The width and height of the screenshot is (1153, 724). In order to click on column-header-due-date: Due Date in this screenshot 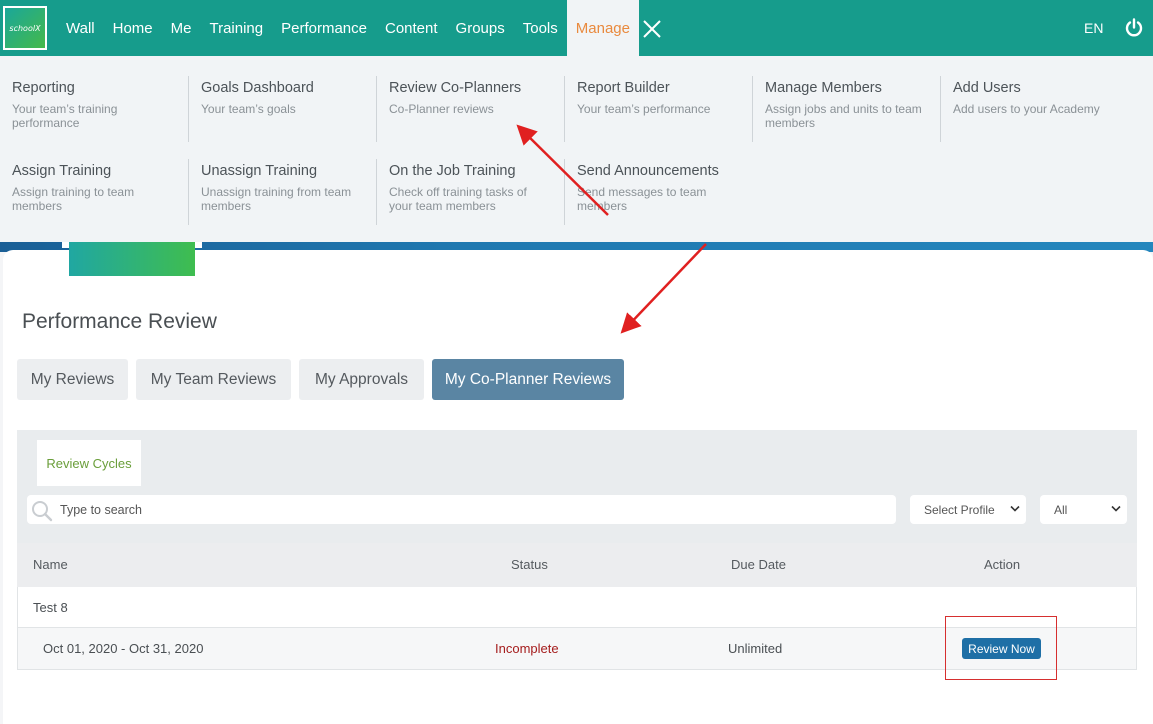, I will do `click(758, 564)`.